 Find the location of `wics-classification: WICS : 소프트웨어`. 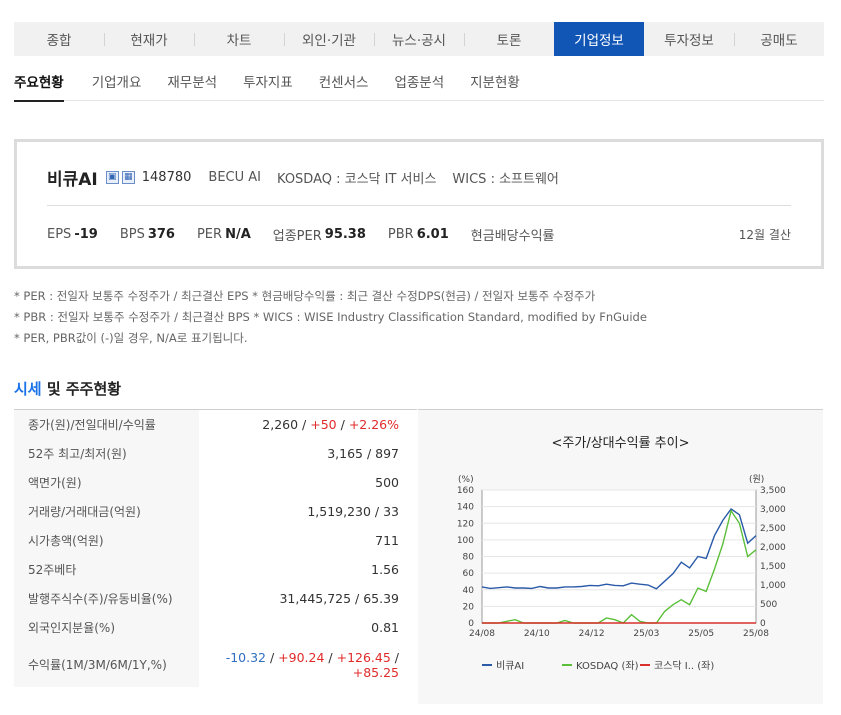

wics-classification: WICS : 소프트웨어 is located at coordinates (505, 179).